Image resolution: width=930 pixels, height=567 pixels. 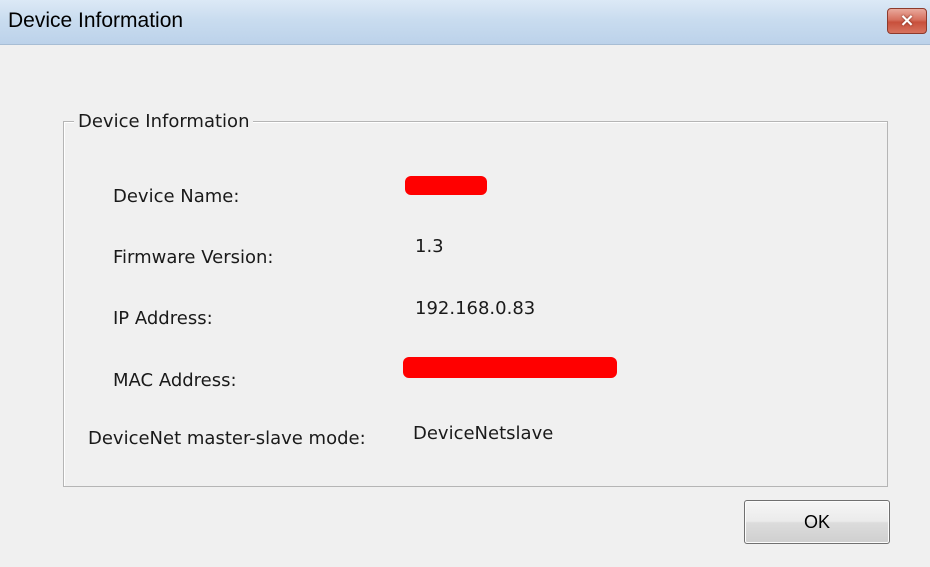 What do you see at coordinates (176, 196) in the screenshot?
I see `device-name-label: Device Name:` at bounding box center [176, 196].